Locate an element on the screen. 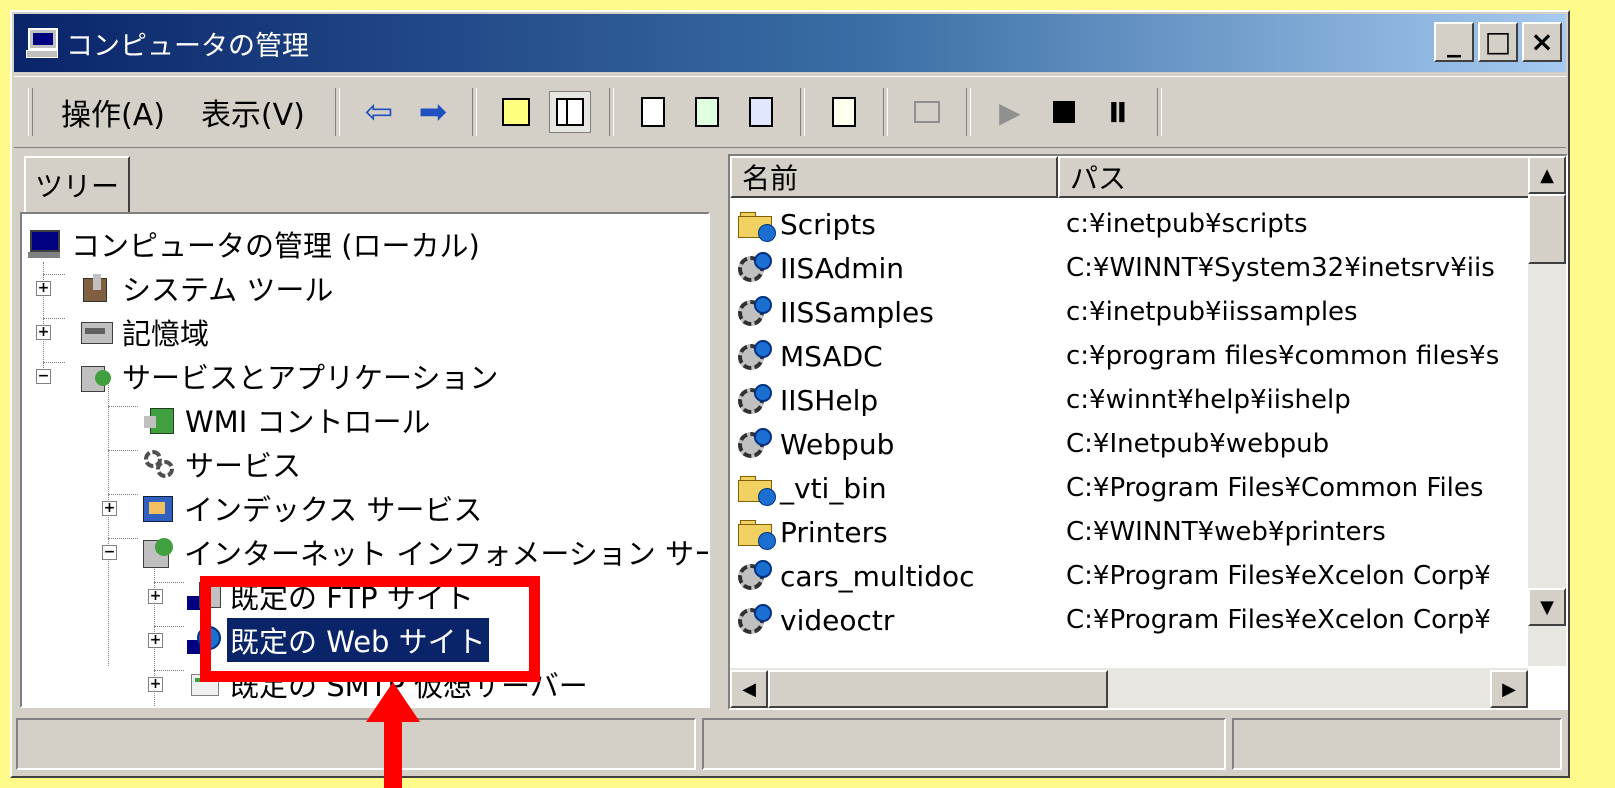 This screenshot has height=788, width=1615. item-name: IISAdmin is located at coordinates (842, 268).